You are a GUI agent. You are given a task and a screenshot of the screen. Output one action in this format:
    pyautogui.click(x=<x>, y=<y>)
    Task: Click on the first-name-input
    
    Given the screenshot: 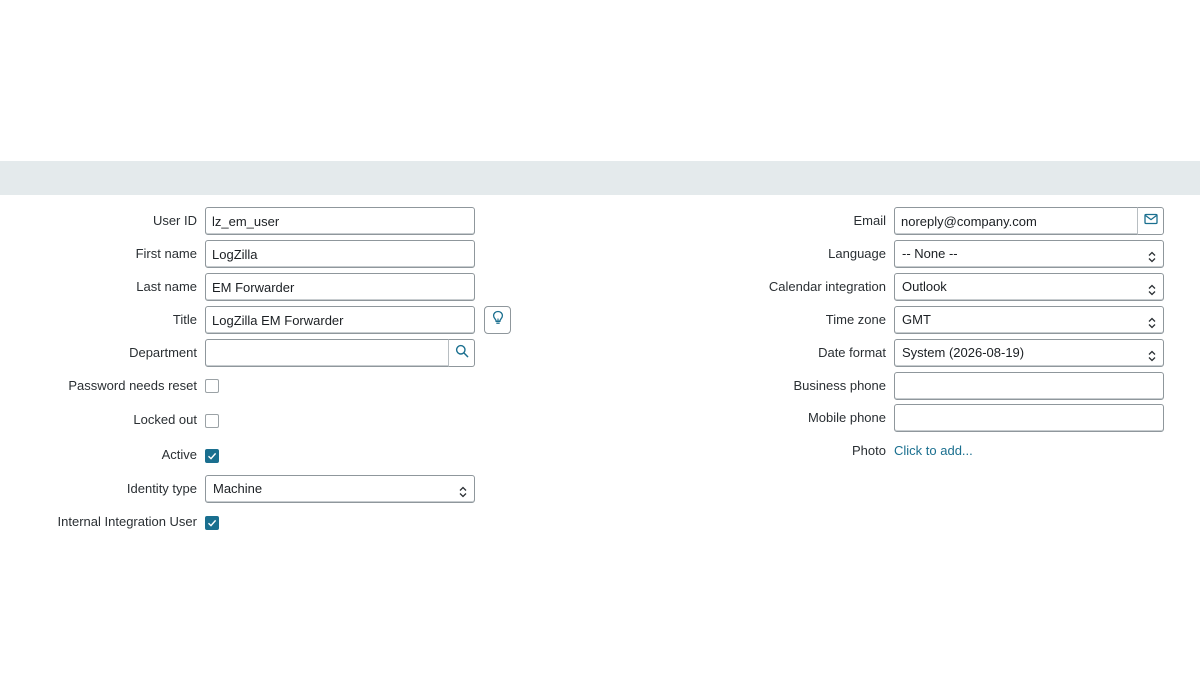 What is the action you would take?
    pyautogui.click(x=340, y=254)
    